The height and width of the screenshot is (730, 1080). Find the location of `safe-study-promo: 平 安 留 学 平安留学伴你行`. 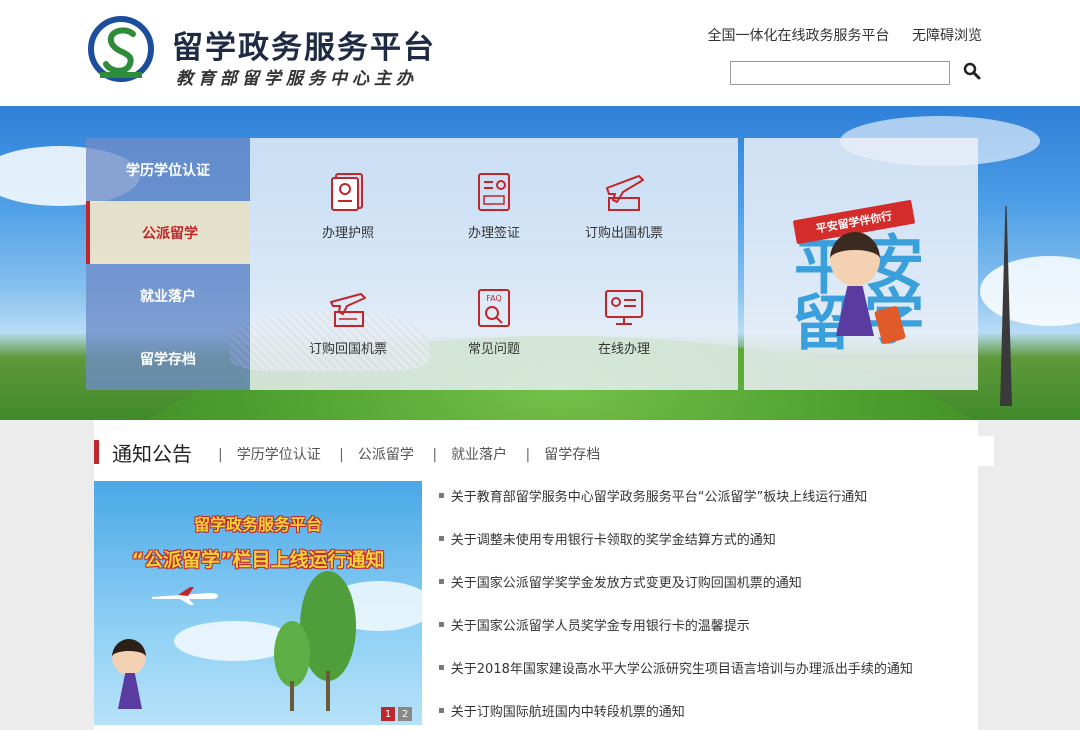

safe-study-promo: 平 安 留 学 平安留学伴你行 is located at coordinates (861, 264).